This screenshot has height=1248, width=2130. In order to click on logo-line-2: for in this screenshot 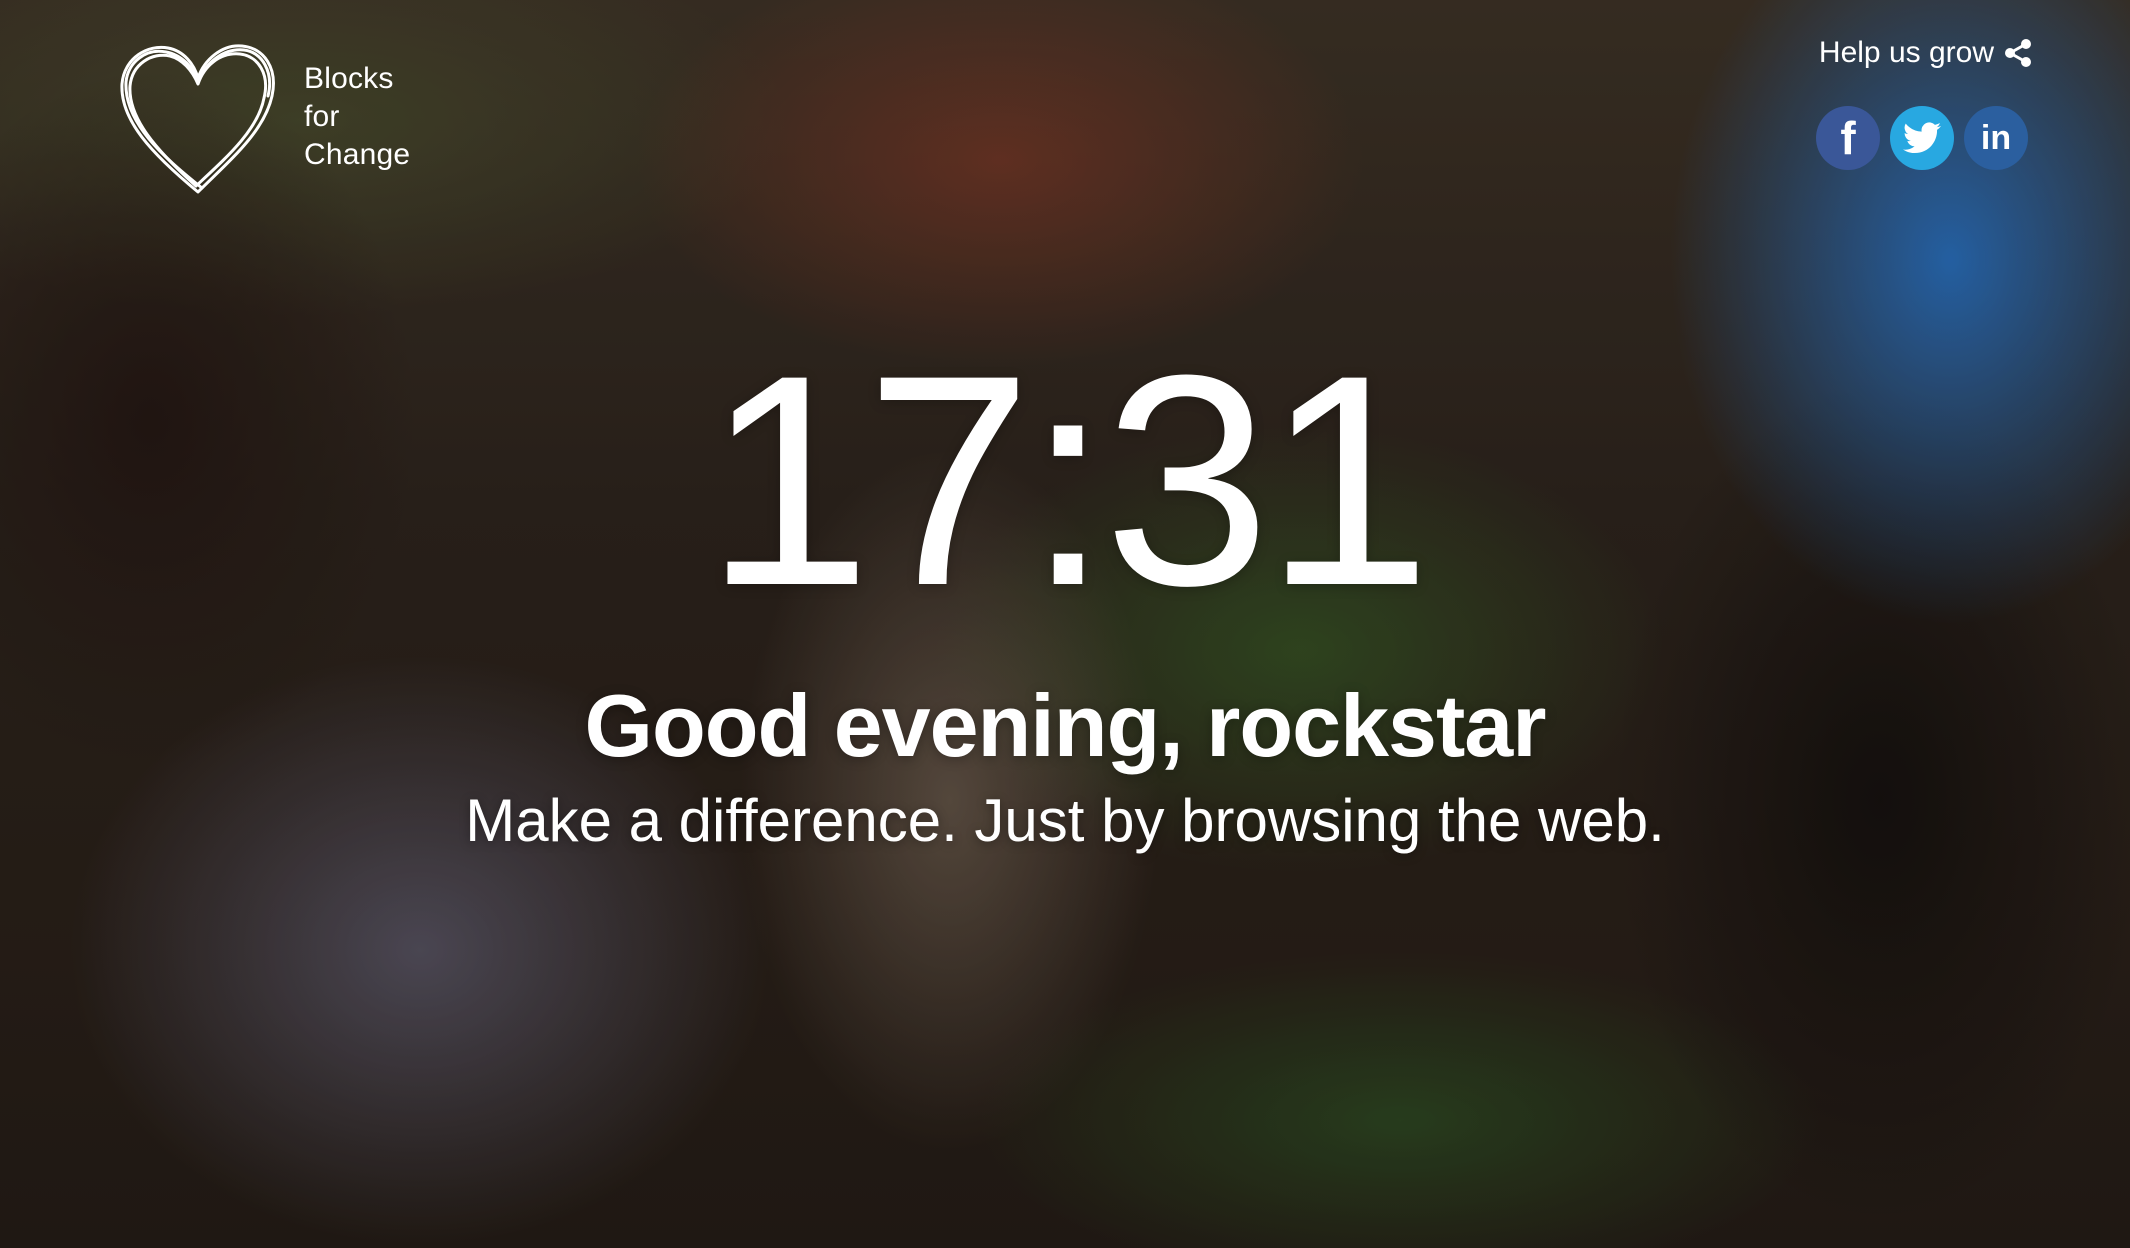, I will do `click(322, 116)`.